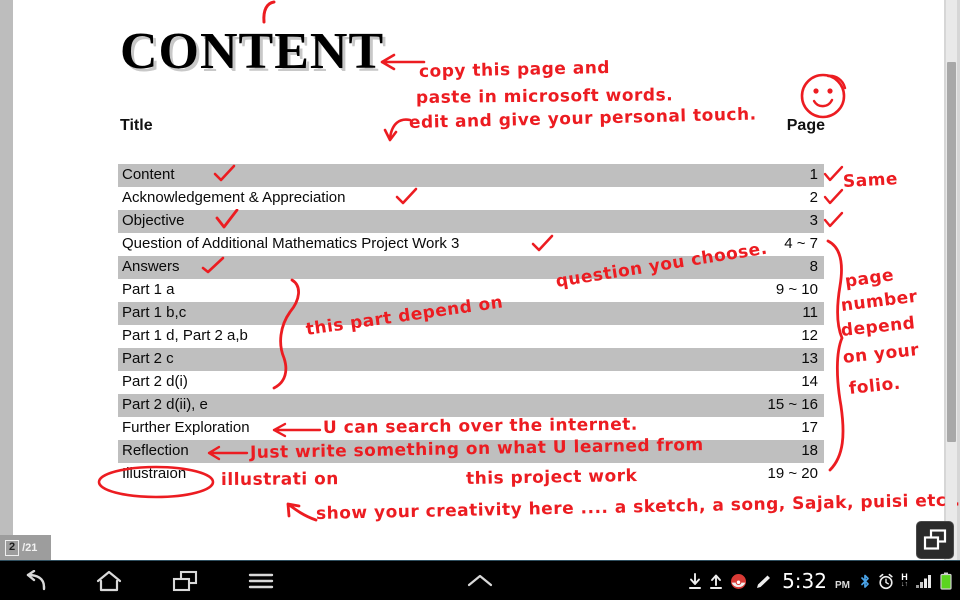 The width and height of the screenshot is (960, 600). Describe the element at coordinates (471, 175) in the screenshot. I see `table-row: Content 1` at that location.